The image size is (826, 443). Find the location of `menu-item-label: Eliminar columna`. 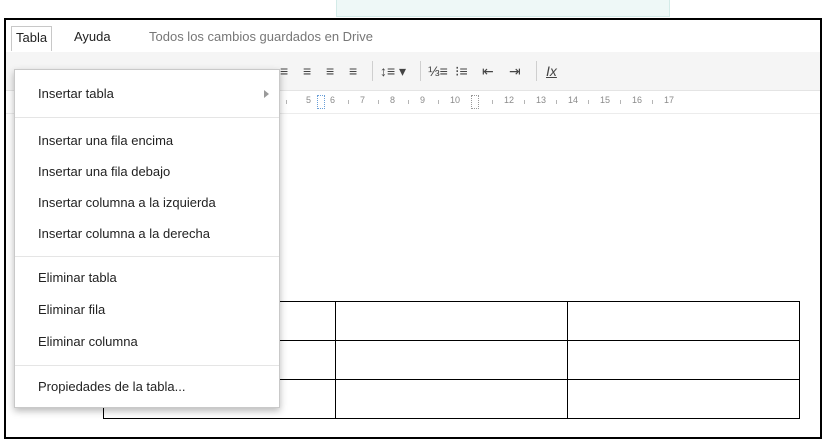

menu-item-label: Eliminar columna is located at coordinates (88, 341).